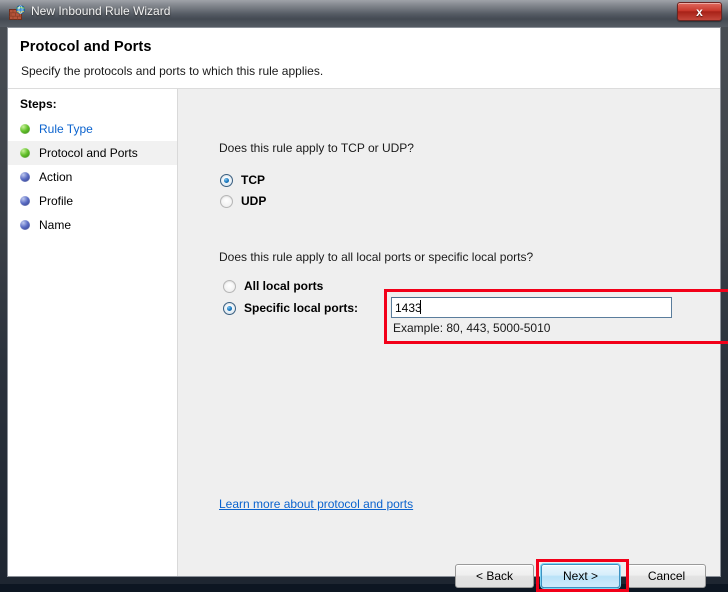  I want to click on sidebar-item-label: Profile, so click(56, 201).